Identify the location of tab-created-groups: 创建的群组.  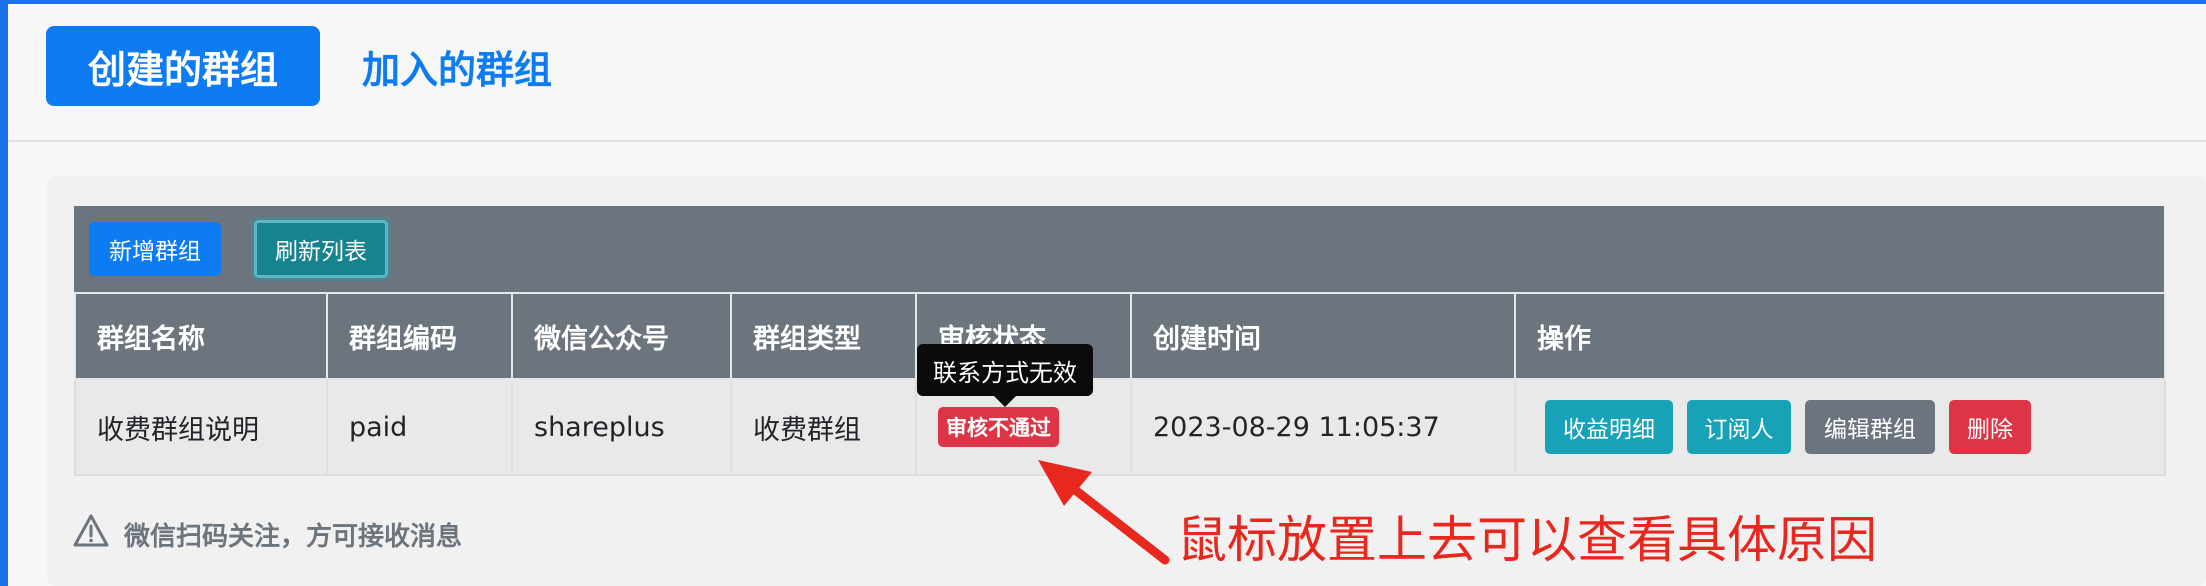
(183, 66).